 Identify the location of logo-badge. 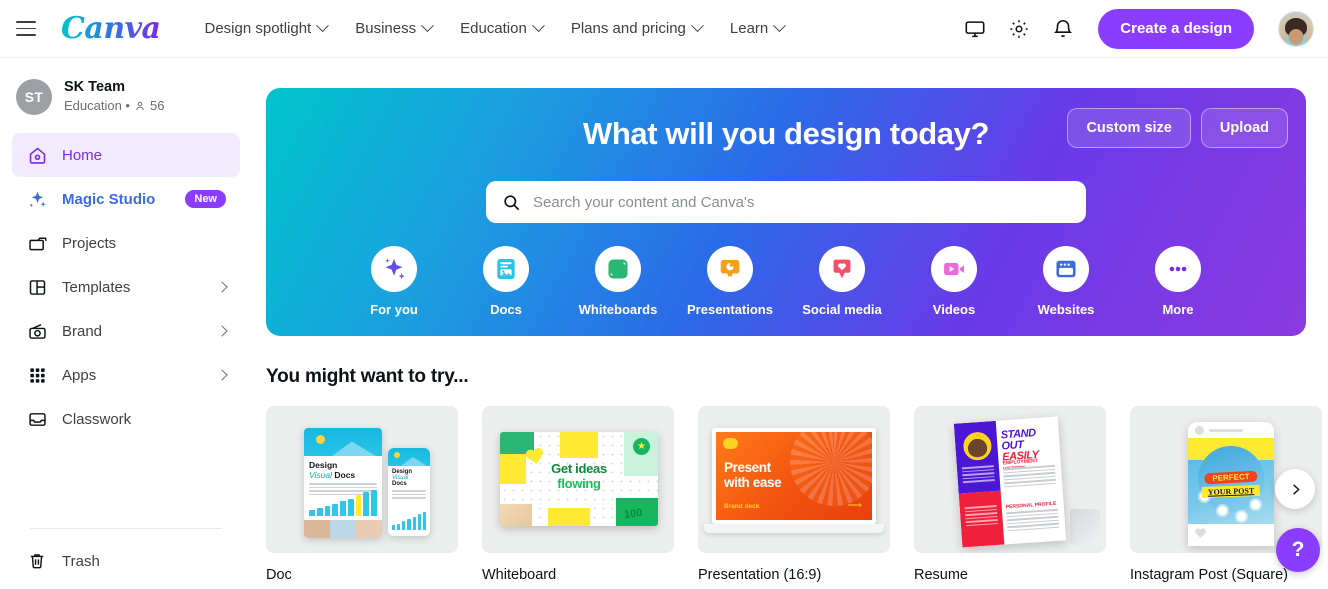
(730, 443).